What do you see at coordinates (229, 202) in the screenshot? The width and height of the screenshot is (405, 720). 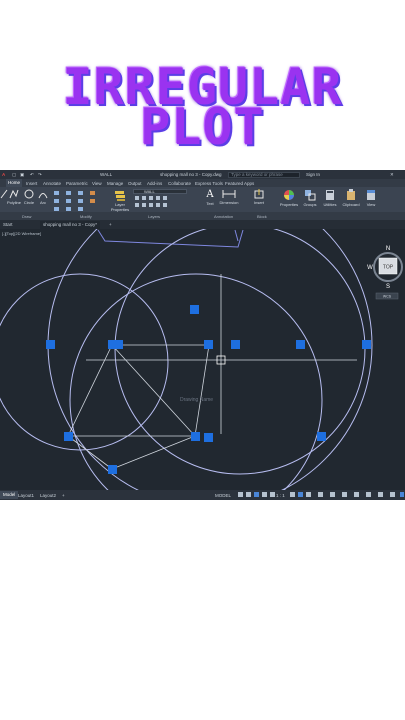 I see `dimension-label: Dimension` at bounding box center [229, 202].